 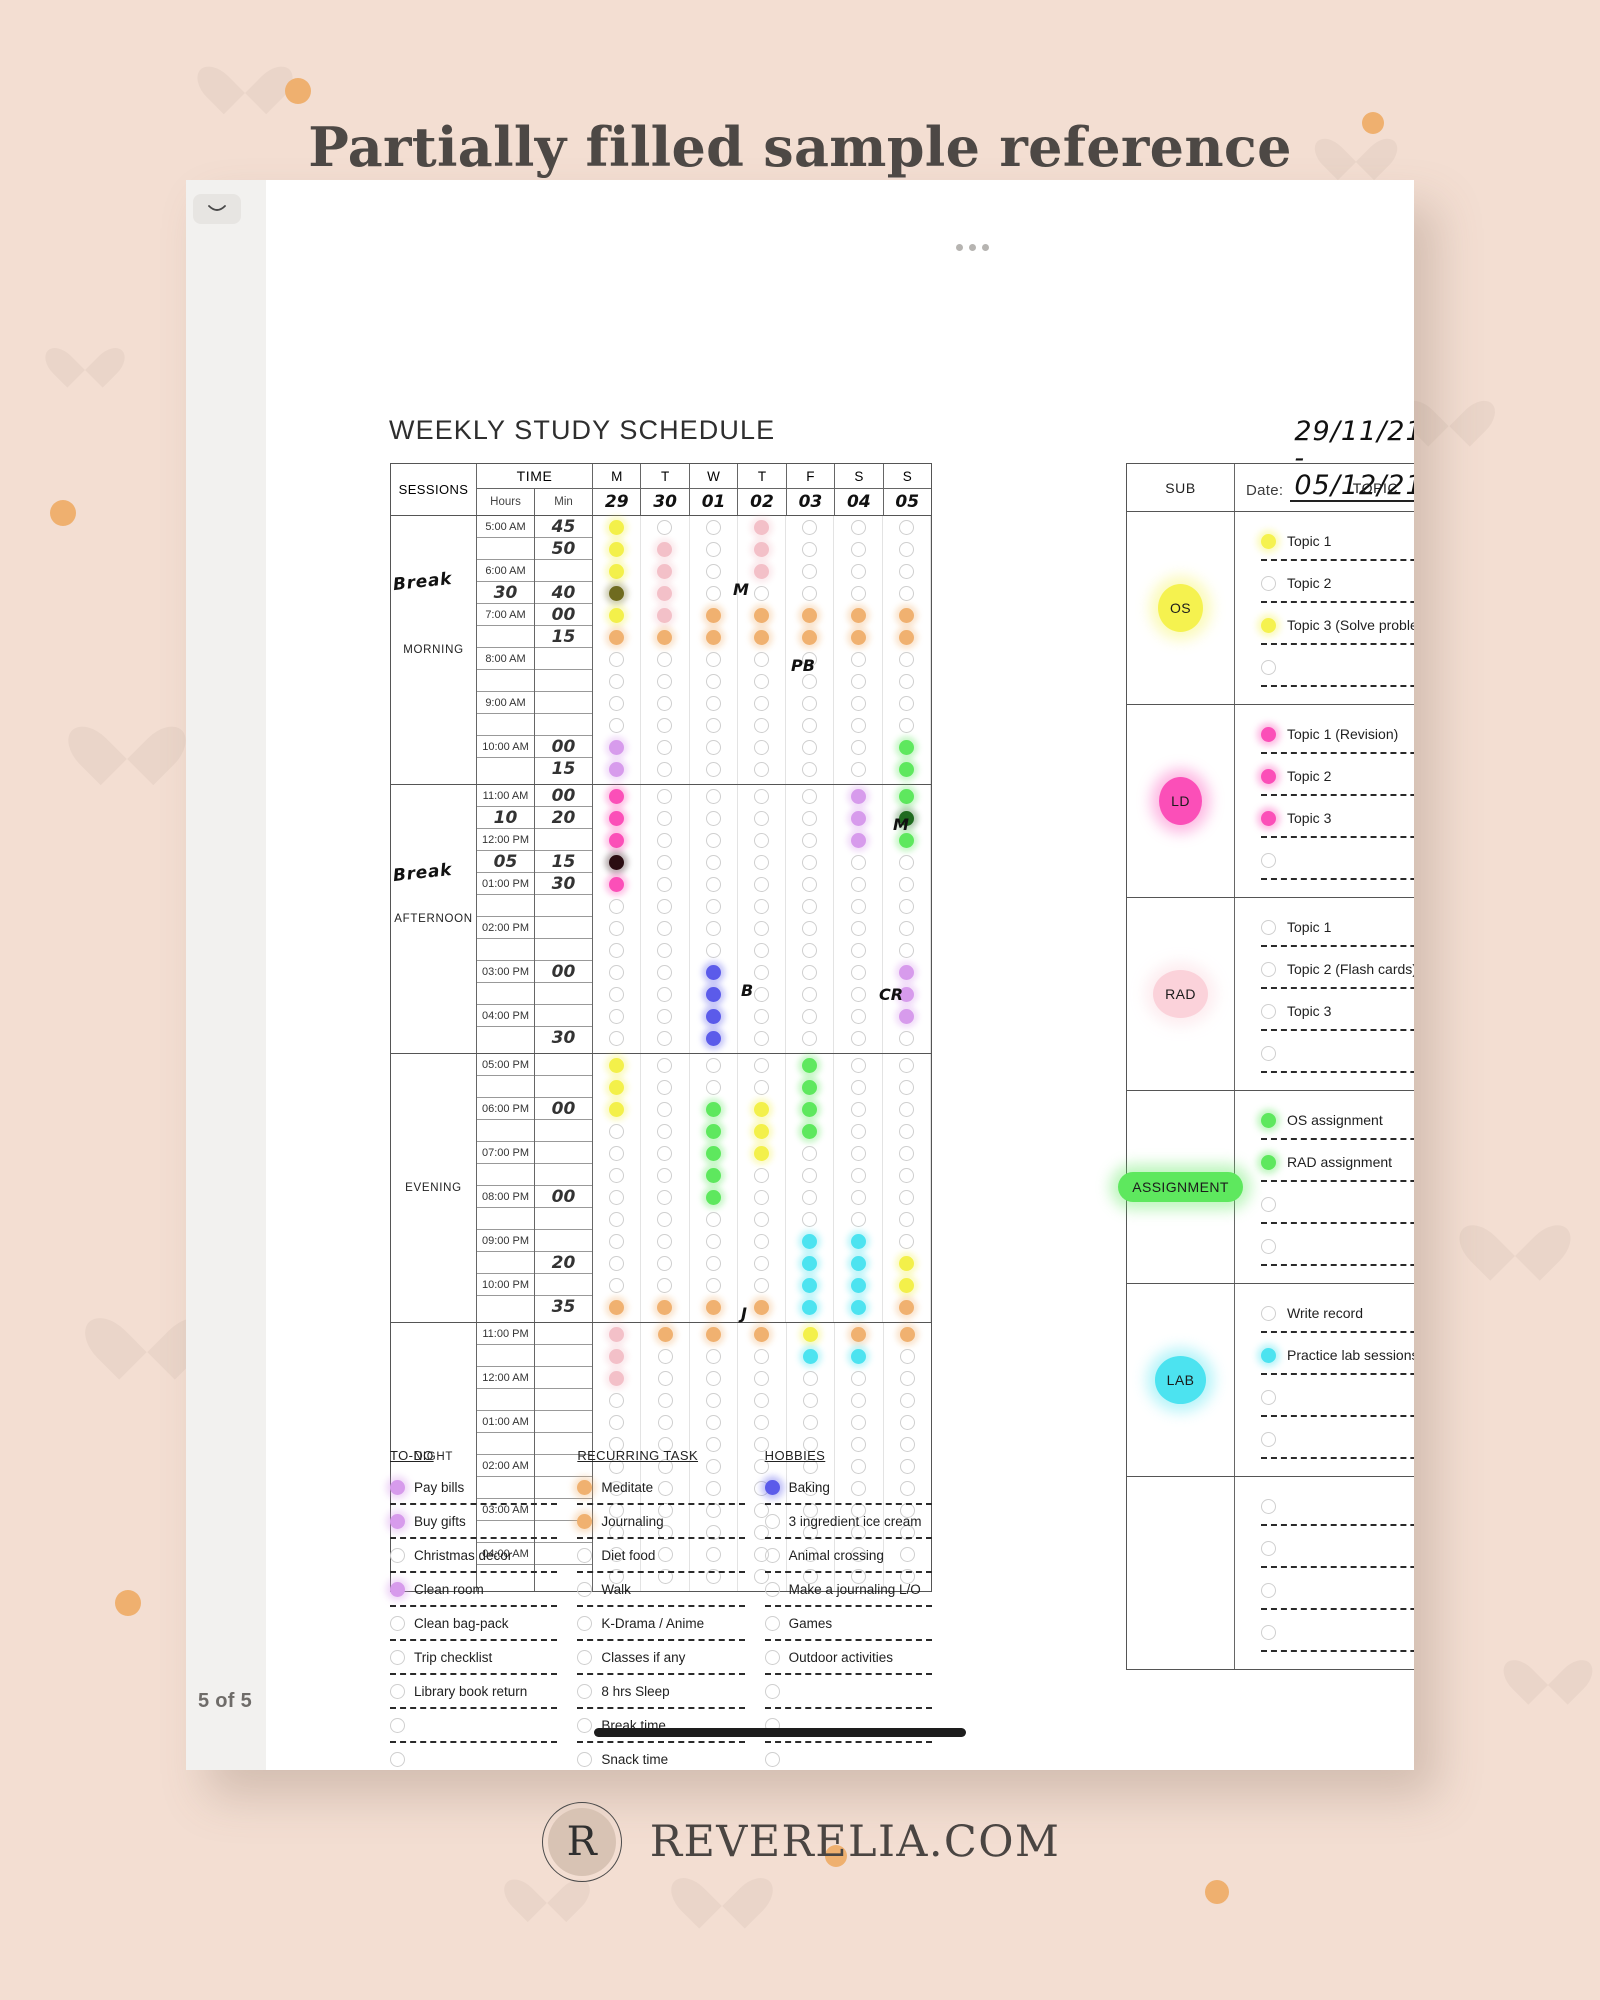 I want to click on day-number: 01, so click(x=713, y=502).